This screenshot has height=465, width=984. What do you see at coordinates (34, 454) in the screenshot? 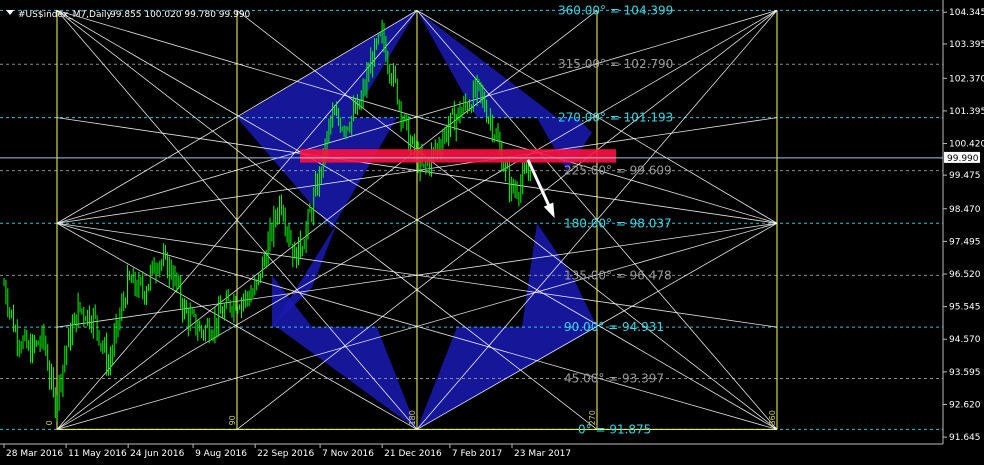
I see `time-tick-label: 28 Mar 2016` at bounding box center [34, 454].